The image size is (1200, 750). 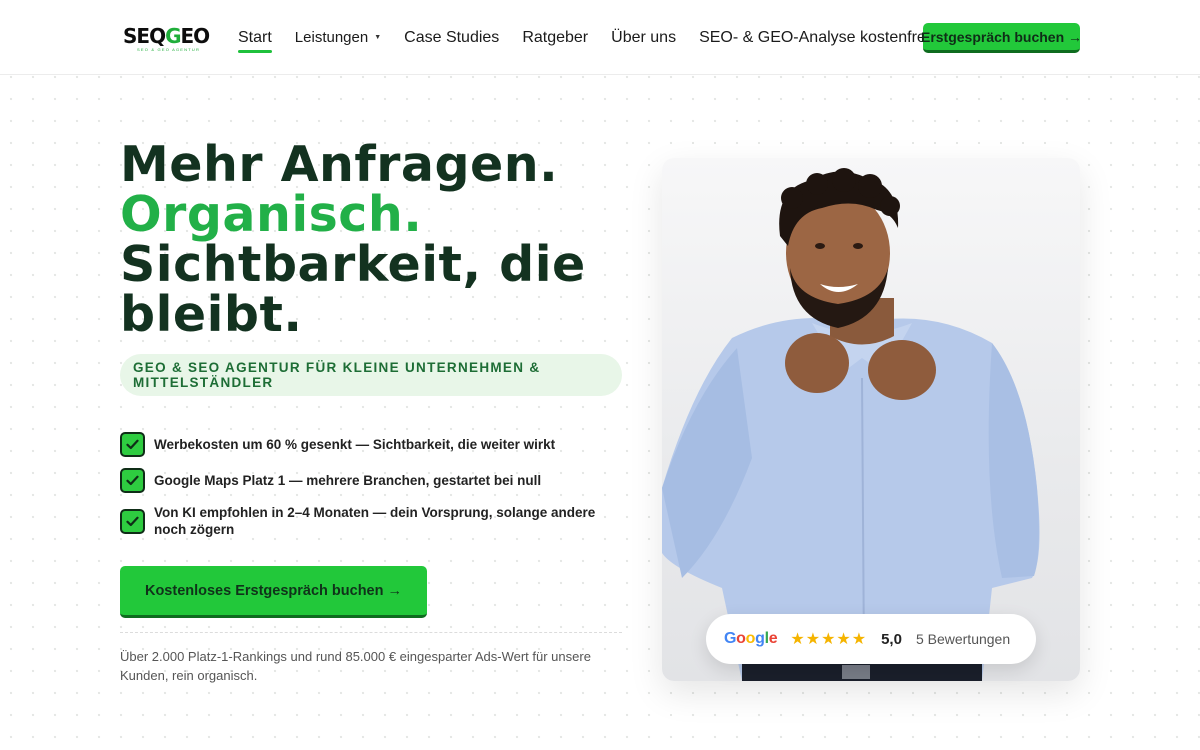 What do you see at coordinates (273, 592) in the screenshot?
I see `free-consultation-button: Kostenloses Erstgespräch buchen →` at bounding box center [273, 592].